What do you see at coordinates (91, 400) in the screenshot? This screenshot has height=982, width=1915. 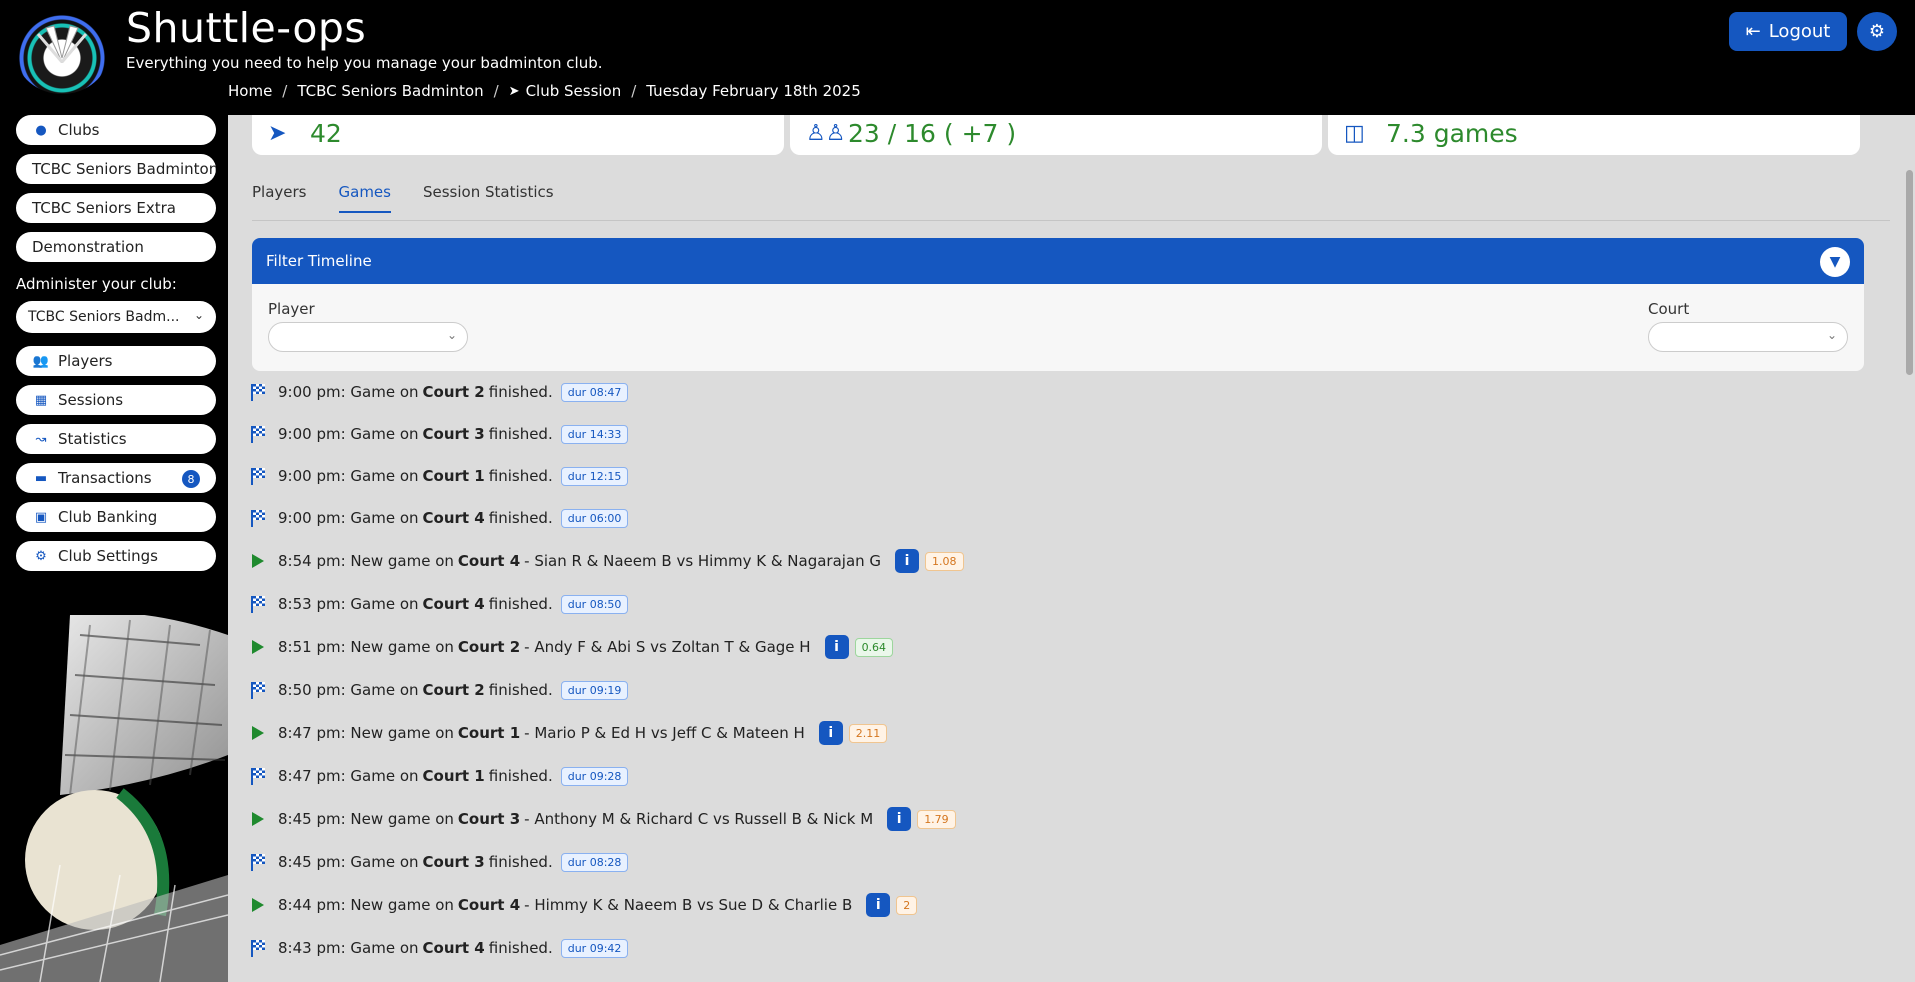 I see `sidebar-item-label: Sessions` at bounding box center [91, 400].